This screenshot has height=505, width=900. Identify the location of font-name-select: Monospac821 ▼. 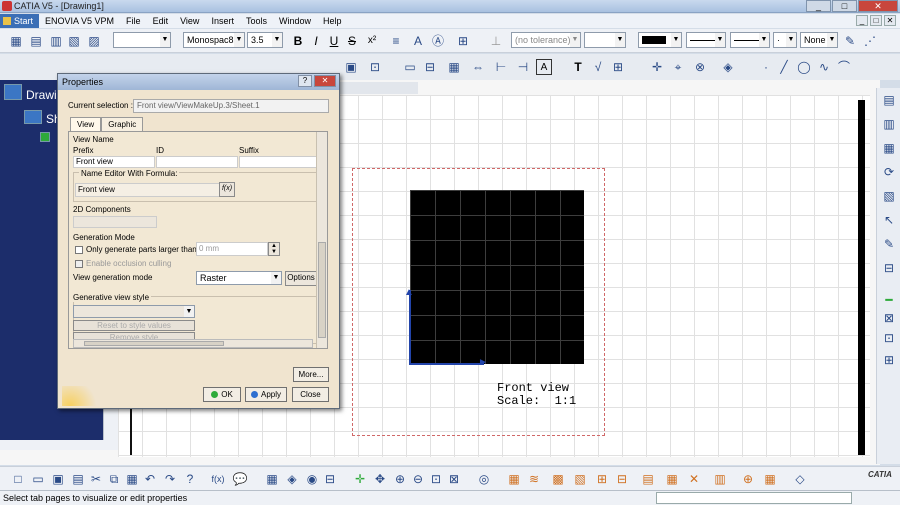
(214, 40).